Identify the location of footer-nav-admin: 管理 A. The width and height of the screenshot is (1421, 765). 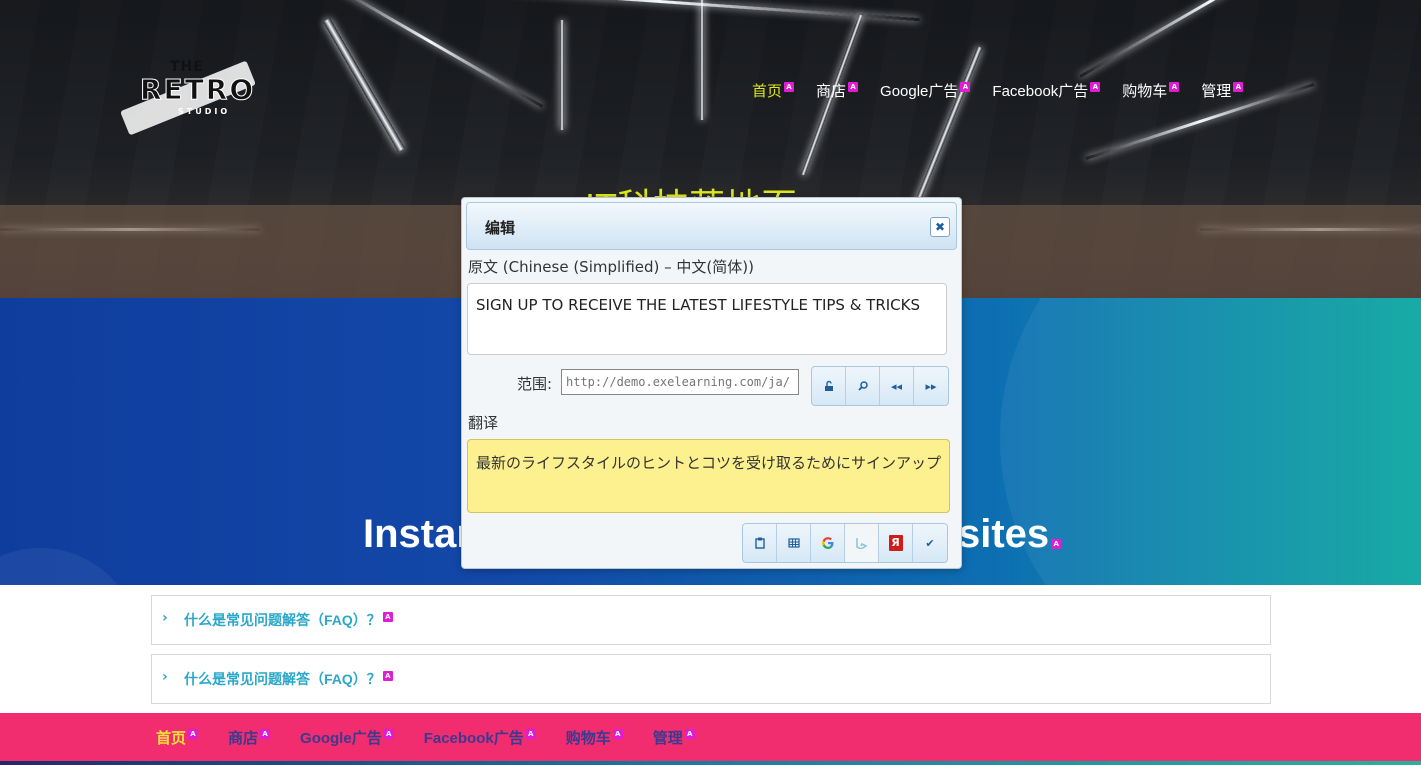
(674, 737).